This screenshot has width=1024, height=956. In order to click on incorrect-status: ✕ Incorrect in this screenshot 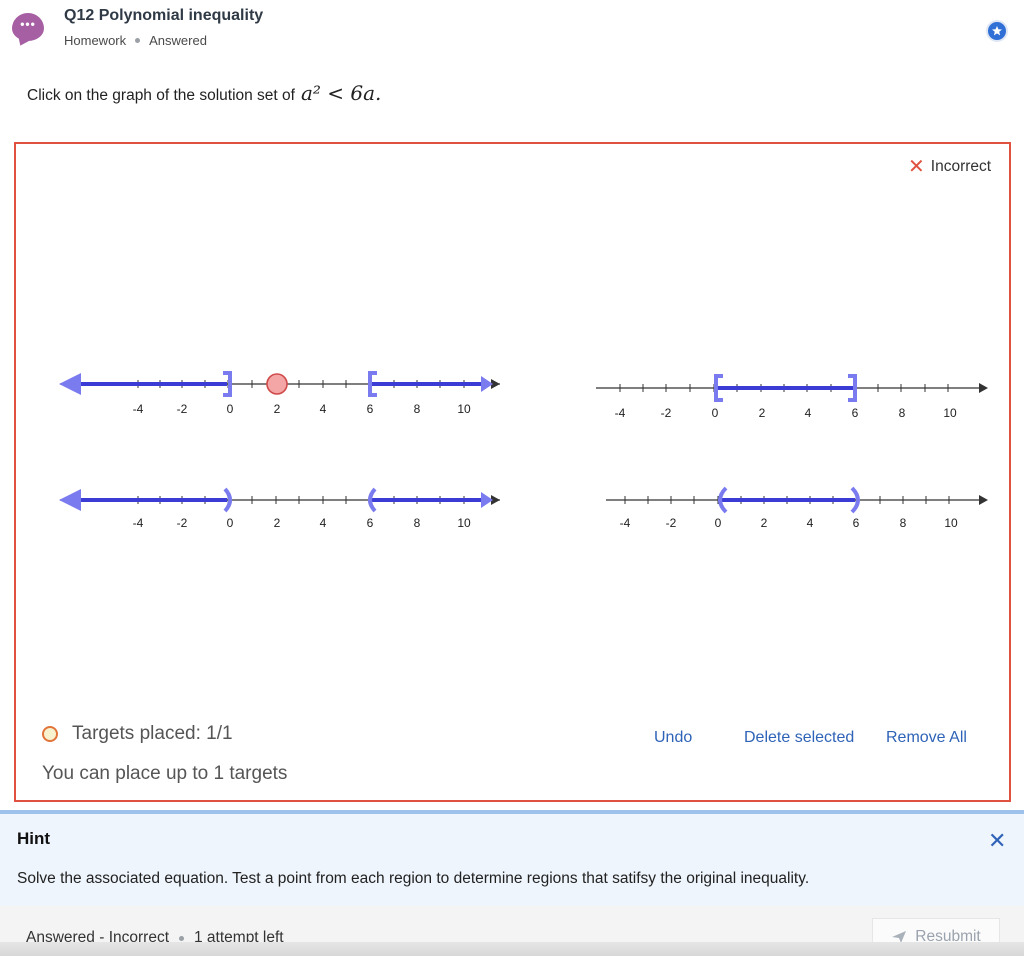, I will do `click(950, 167)`.